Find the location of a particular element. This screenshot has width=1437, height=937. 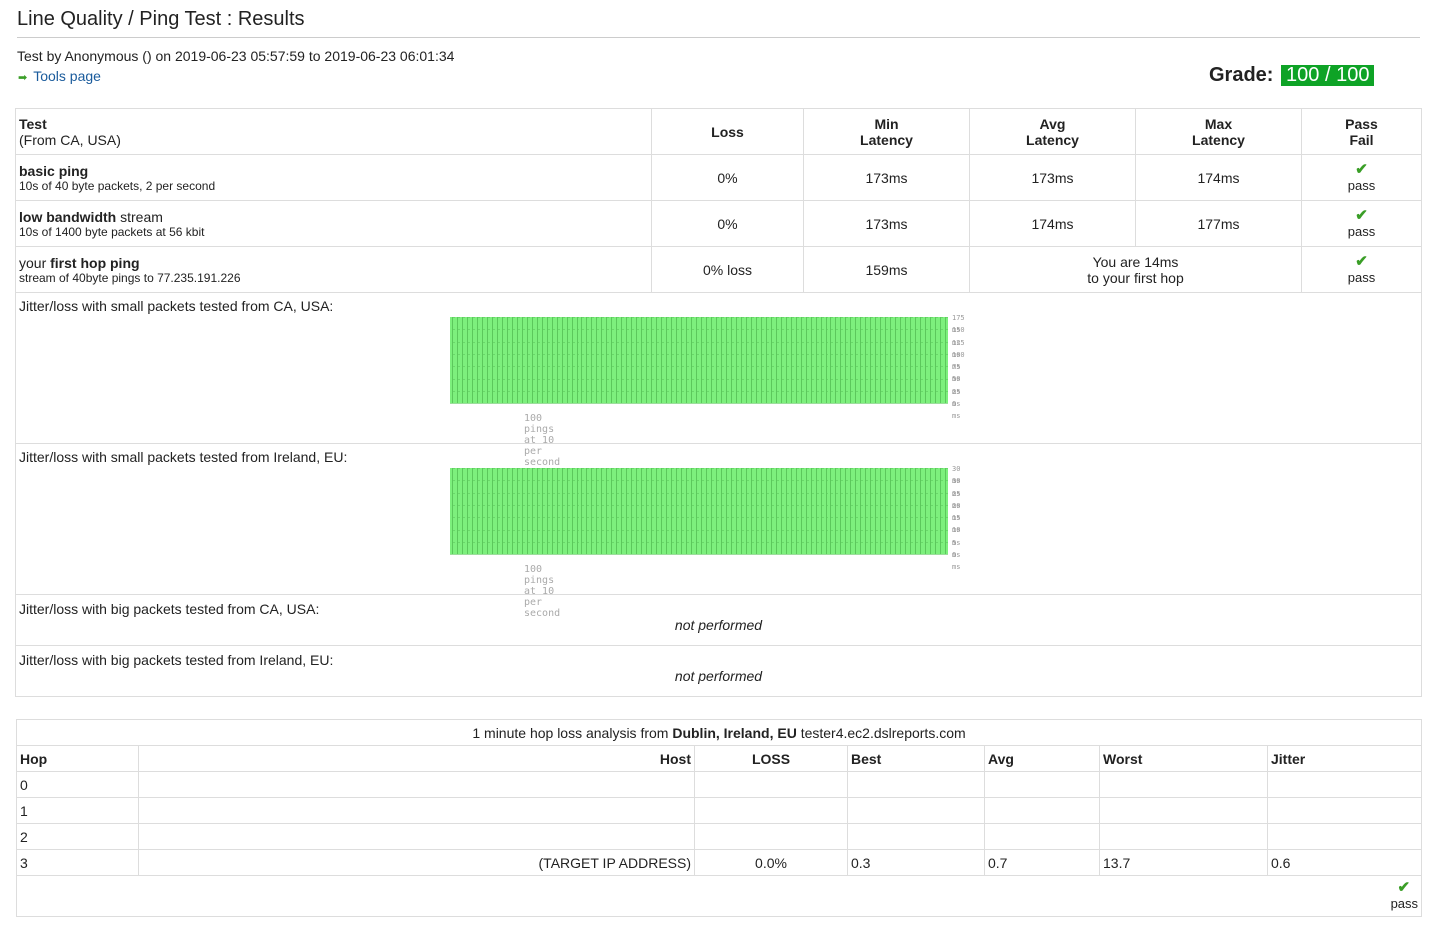

check-icon: ✔ is located at coordinates (1361, 261).